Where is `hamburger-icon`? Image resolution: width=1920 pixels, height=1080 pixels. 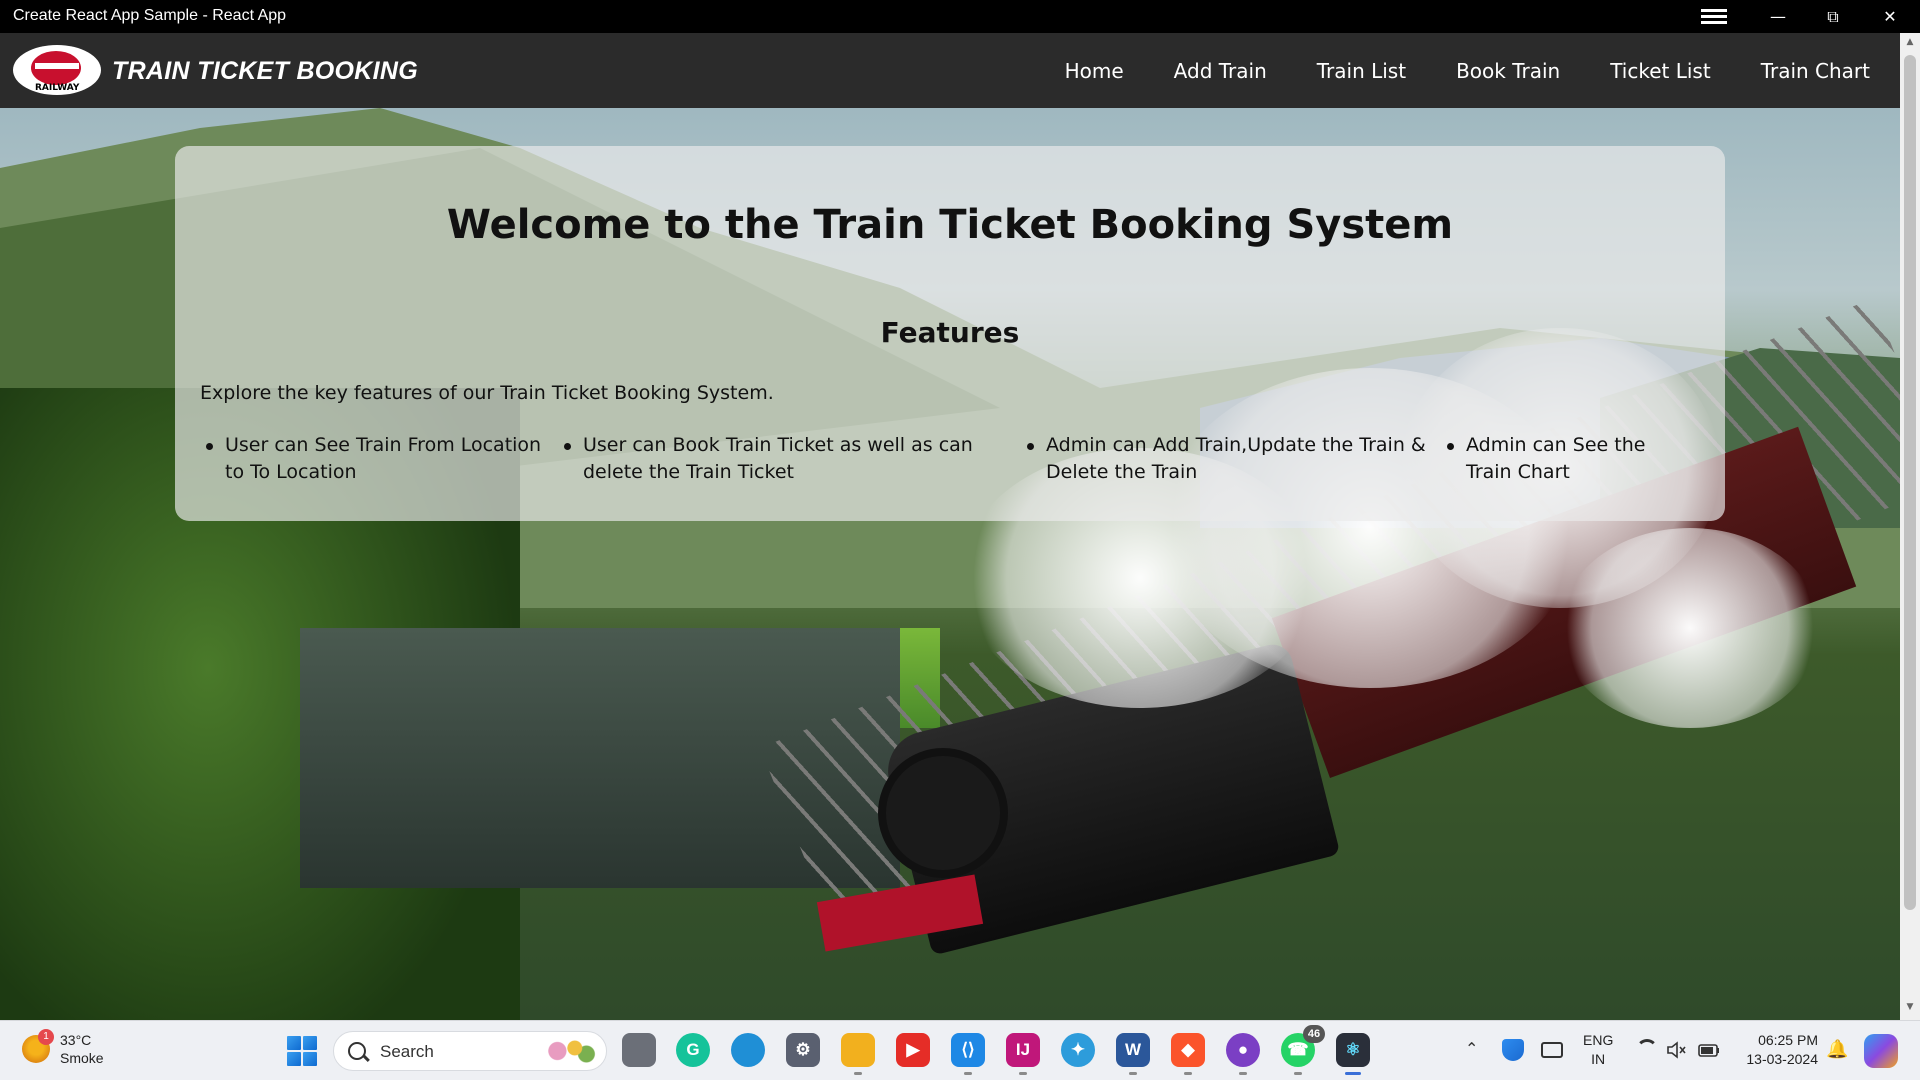
hamburger-icon is located at coordinates (1714, 16).